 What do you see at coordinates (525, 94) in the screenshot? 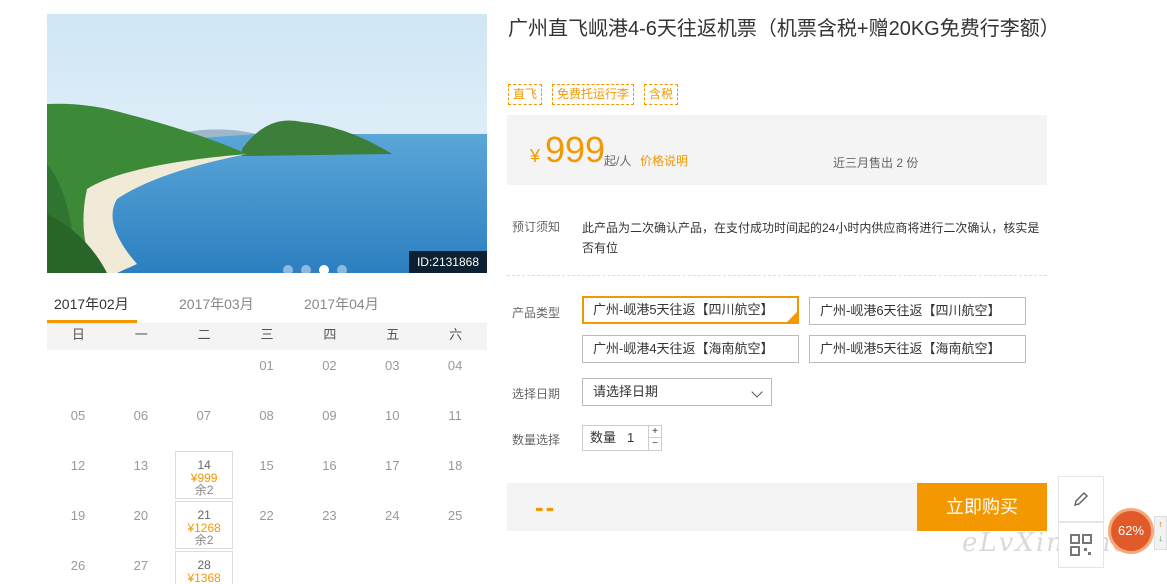
I see `tag-direct: 直飞` at bounding box center [525, 94].